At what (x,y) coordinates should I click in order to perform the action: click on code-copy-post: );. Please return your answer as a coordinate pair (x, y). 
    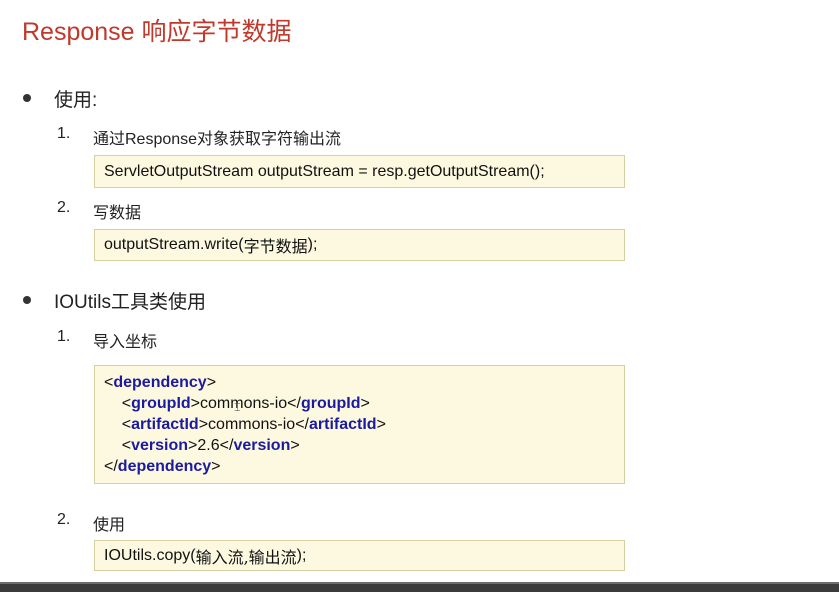
    Looking at the image, I should click on (301, 555).